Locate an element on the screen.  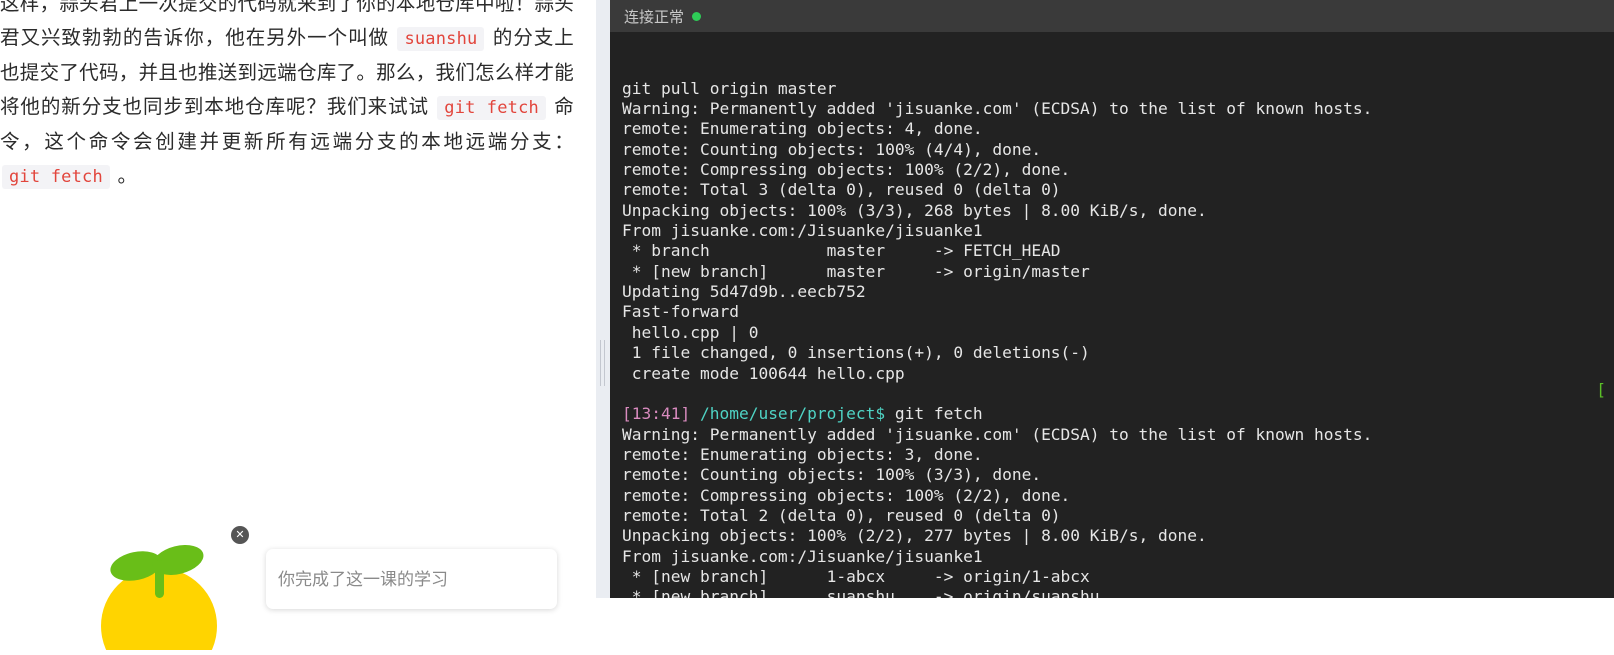
close-hint-button: ✕ is located at coordinates (240, 535).